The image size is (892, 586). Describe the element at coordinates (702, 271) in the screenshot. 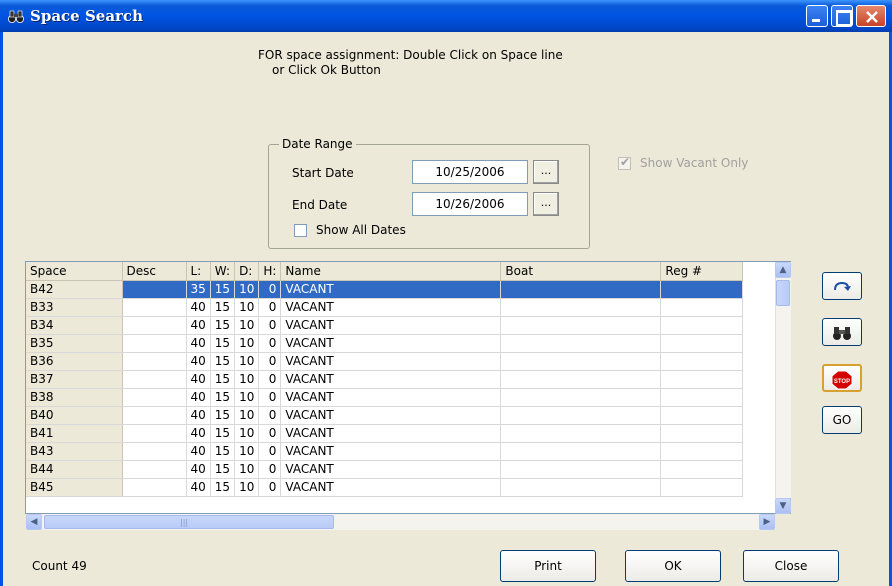

I see `col-header-reg: Reg #` at that location.